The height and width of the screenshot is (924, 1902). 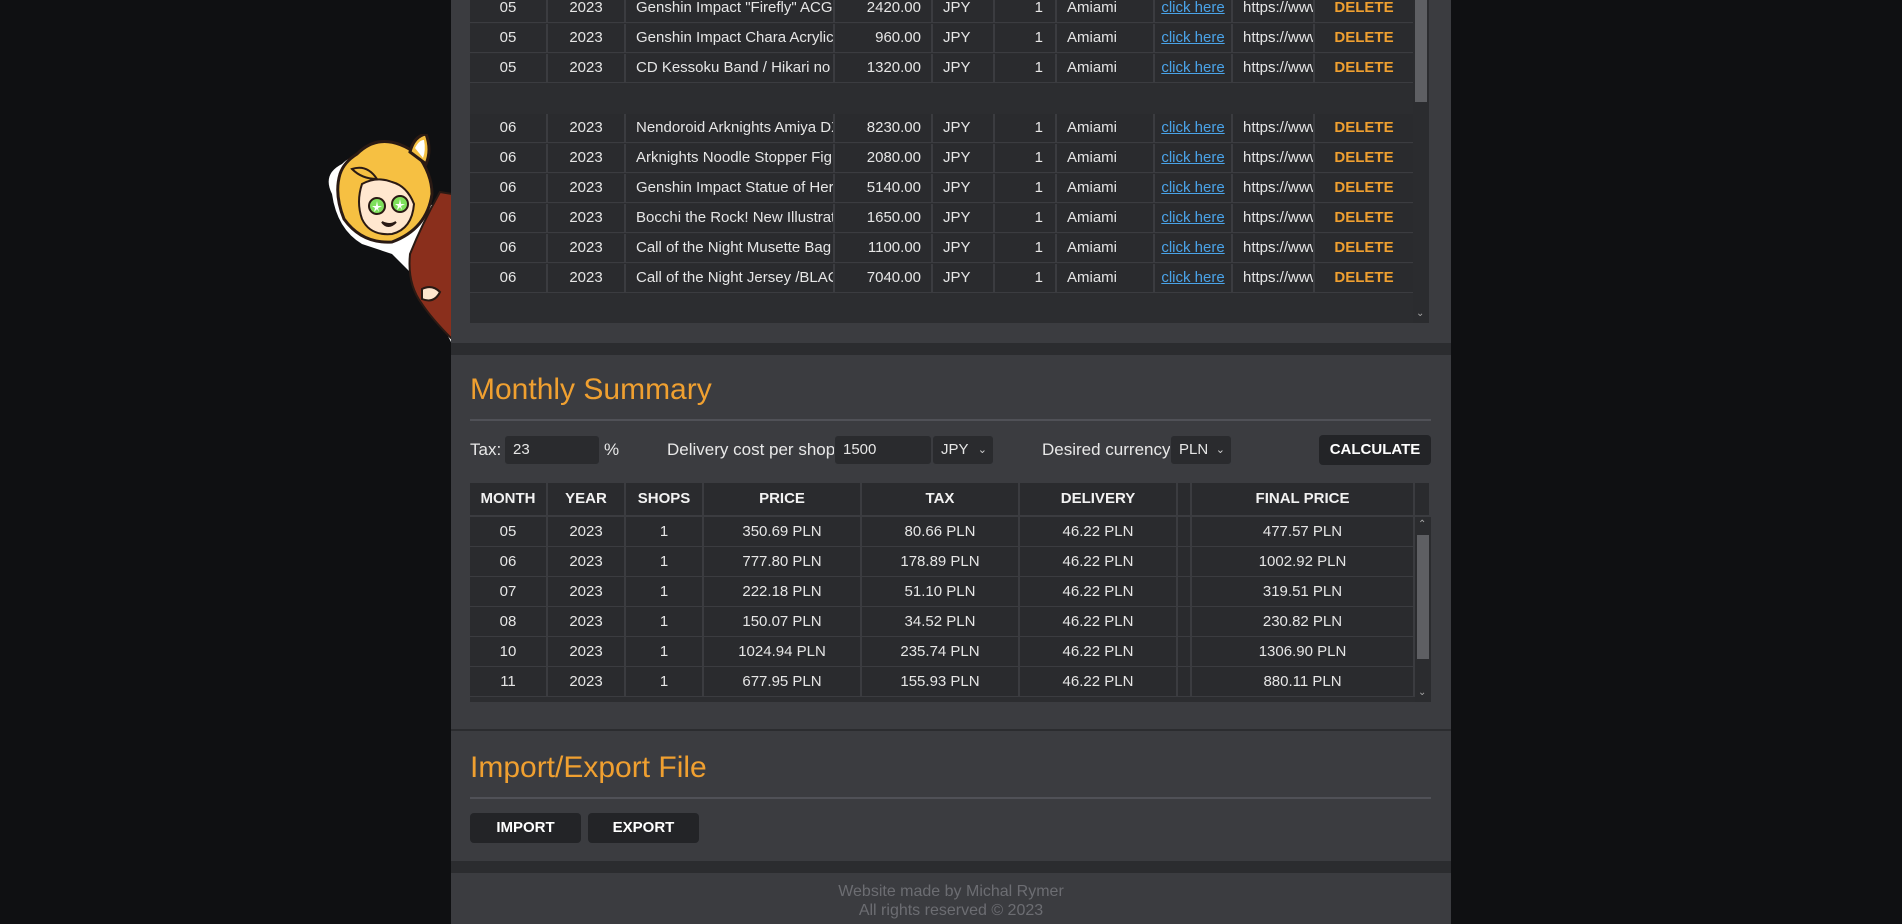 What do you see at coordinates (951, 891) in the screenshot?
I see `footer-credit: Website made by Michal Rymer` at bounding box center [951, 891].